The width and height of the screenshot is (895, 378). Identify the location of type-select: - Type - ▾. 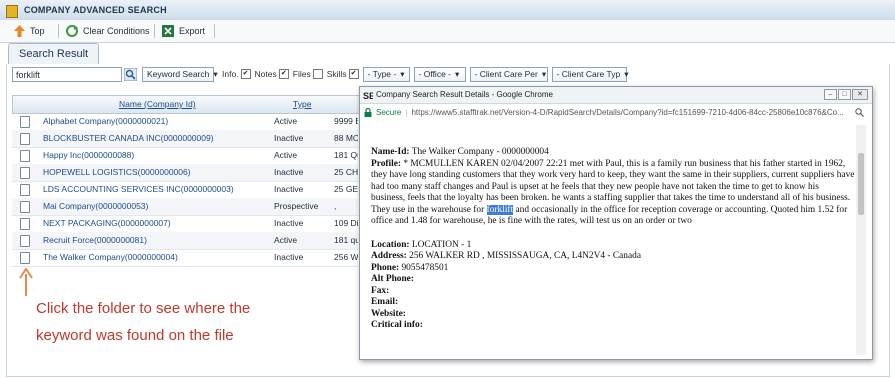
(386, 74).